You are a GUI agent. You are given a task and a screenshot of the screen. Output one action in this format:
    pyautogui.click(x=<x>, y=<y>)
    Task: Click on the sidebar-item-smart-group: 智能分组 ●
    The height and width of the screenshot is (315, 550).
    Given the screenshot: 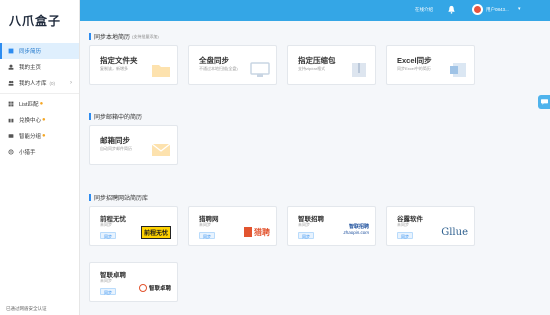 What is the action you would take?
    pyautogui.click(x=39, y=136)
    